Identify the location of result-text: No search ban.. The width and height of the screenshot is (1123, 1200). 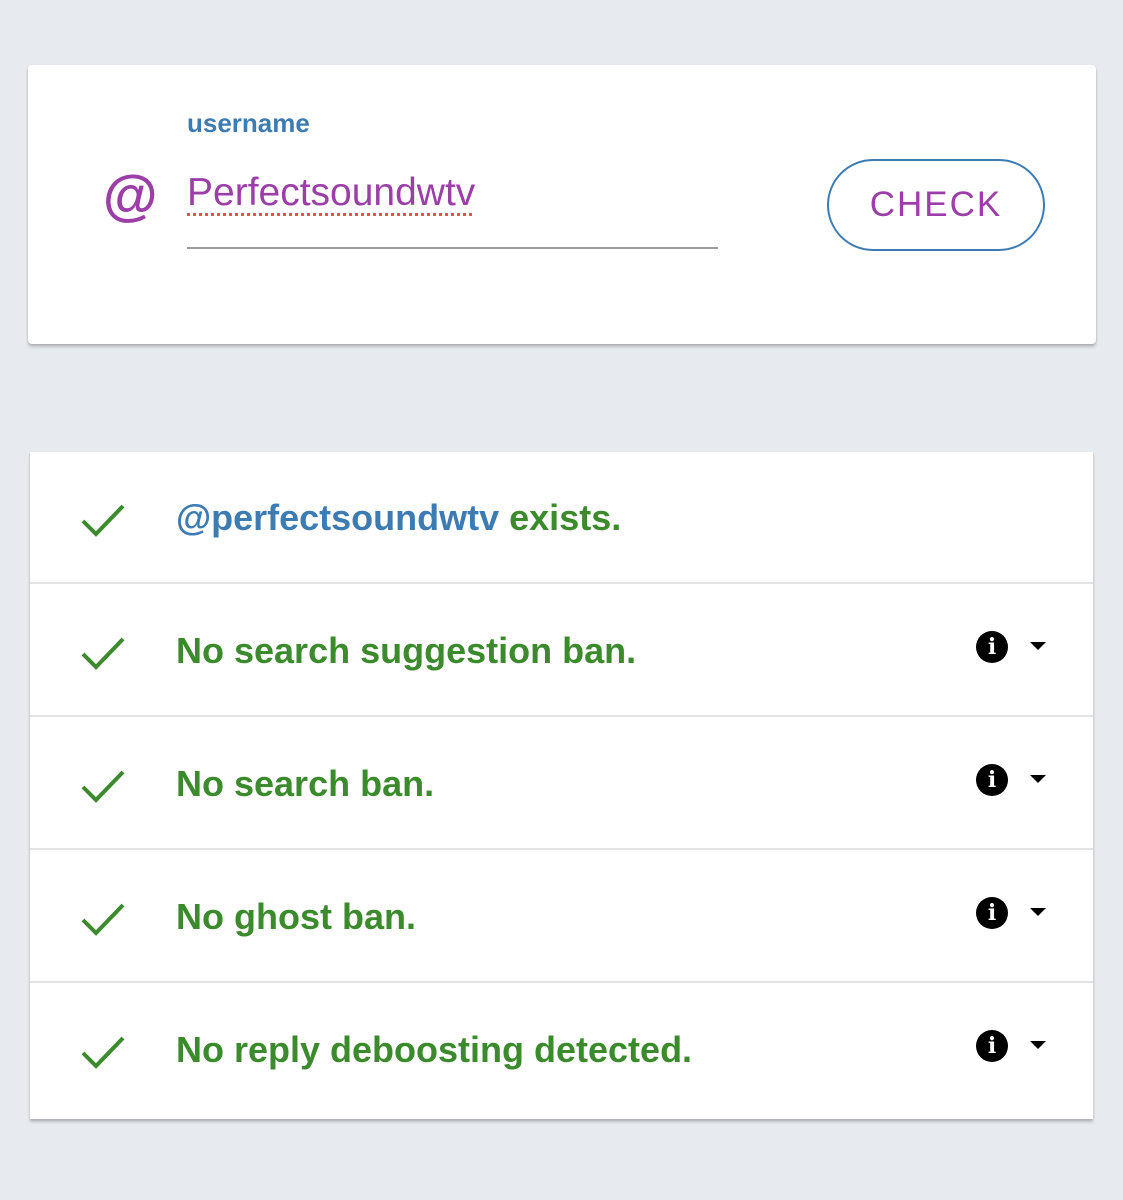
(305, 783).